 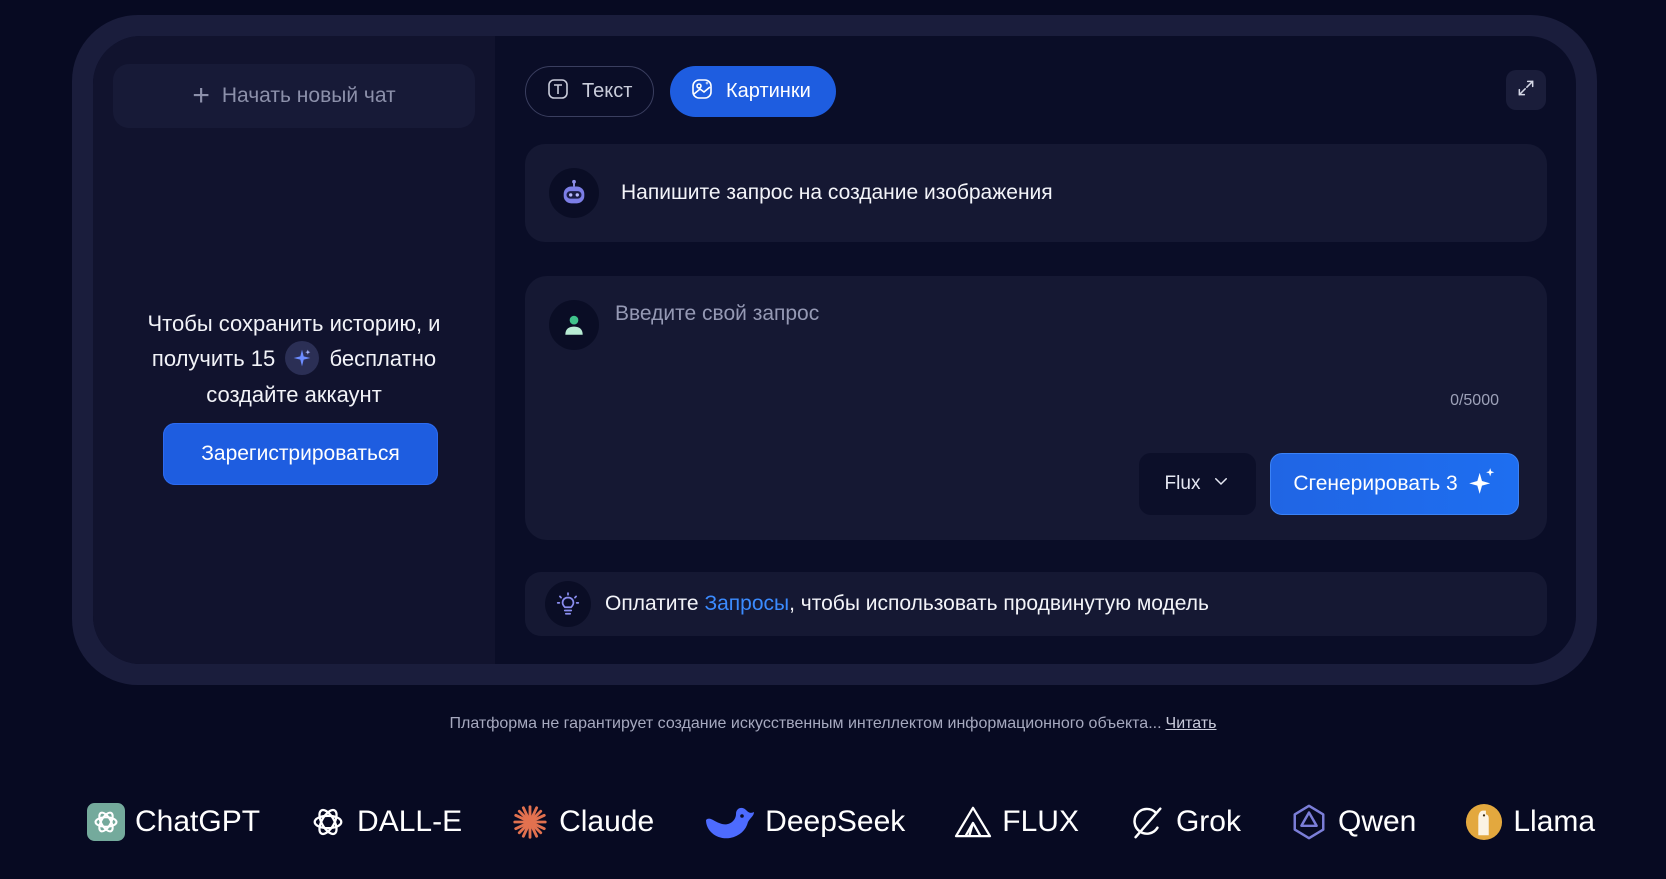 What do you see at coordinates (106, 822) in the screenshot?
I see `chatgpt-icon` at bounding box center [106, 822].